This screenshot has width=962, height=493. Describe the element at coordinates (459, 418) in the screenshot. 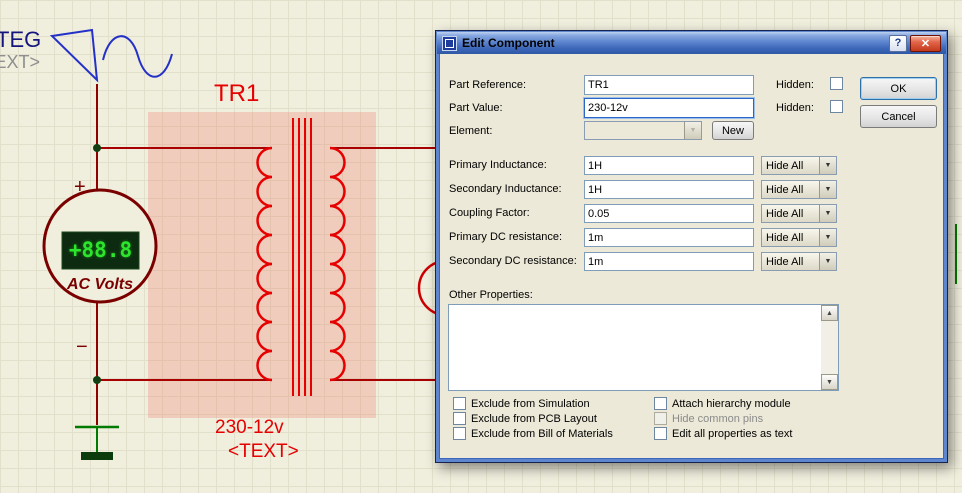

I see `exclude-pcb-checkbox` at that location.